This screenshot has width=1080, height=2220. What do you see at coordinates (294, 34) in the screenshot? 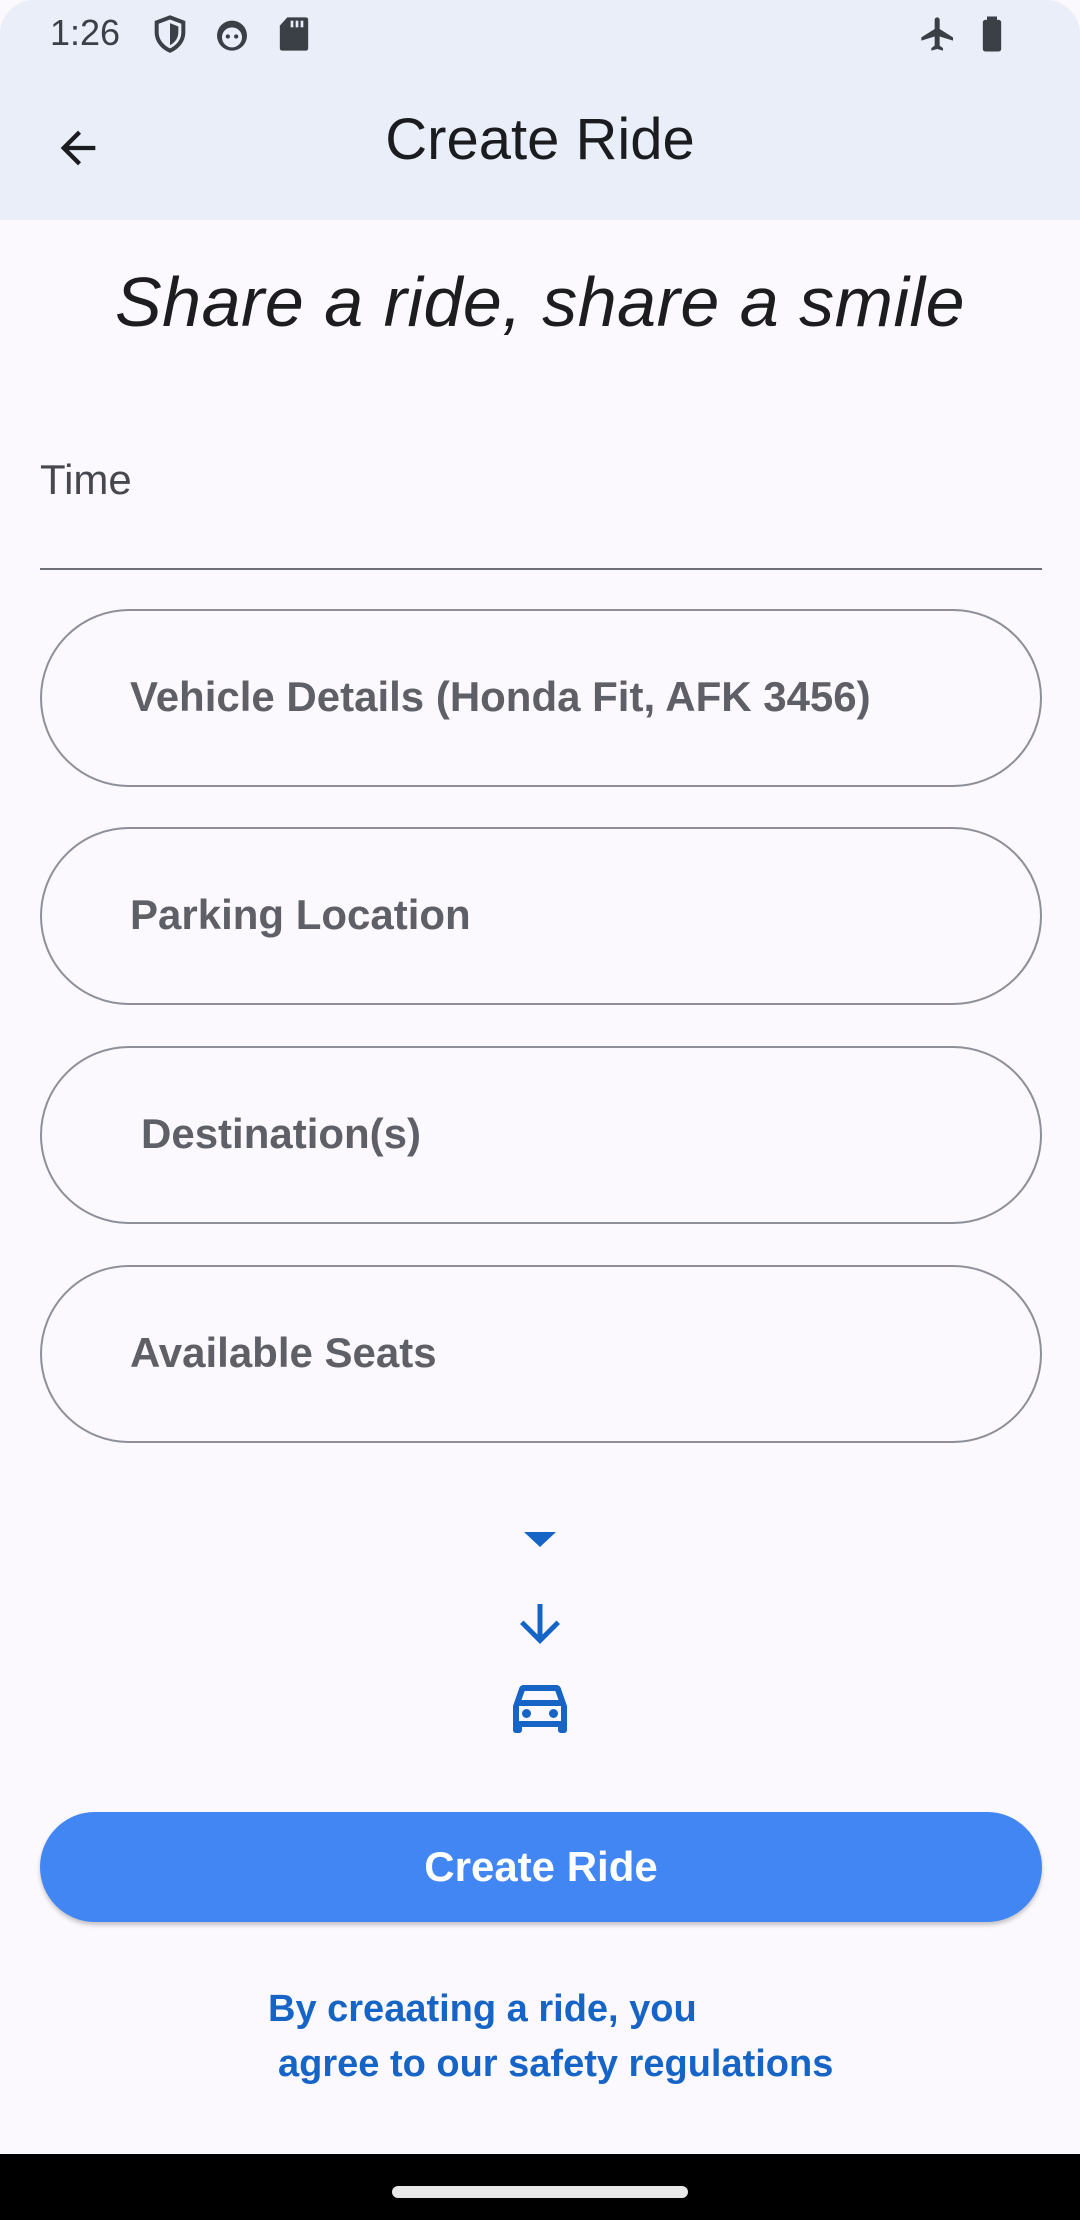
I see `sd-card-icon` at bounding box center [294, 34].